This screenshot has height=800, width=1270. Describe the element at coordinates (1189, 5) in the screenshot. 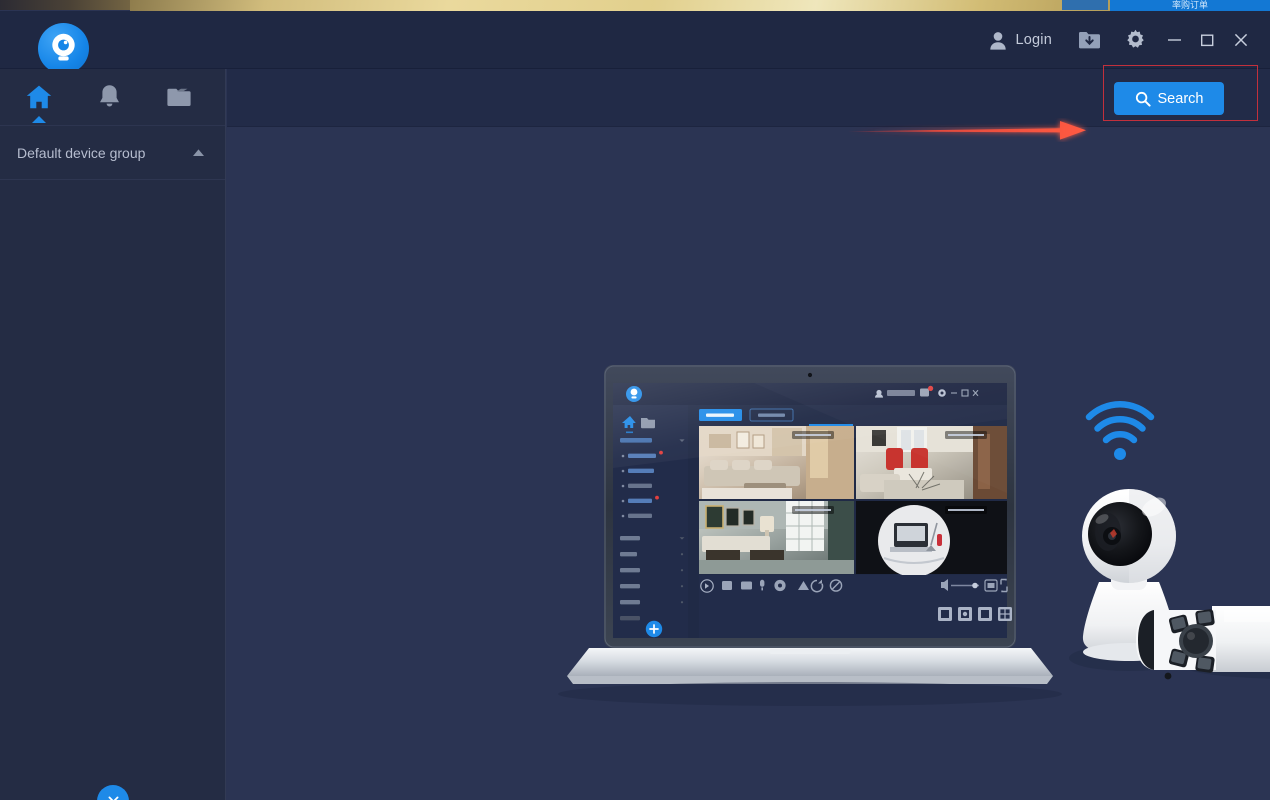

I see `background-window-title: 率购订单` at that location.